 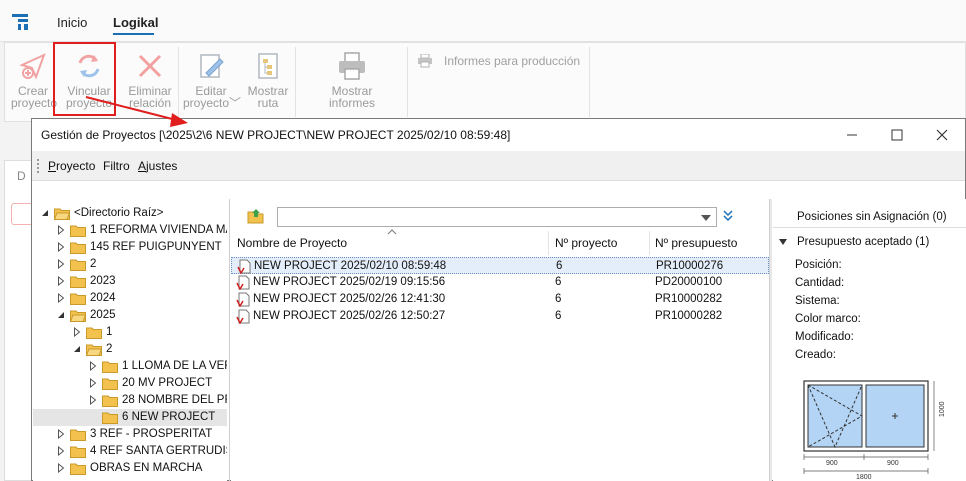 What do you see at coordinates (942, 135) in the screenshot?
I see `close-icon` at bounding box center [942, 135].